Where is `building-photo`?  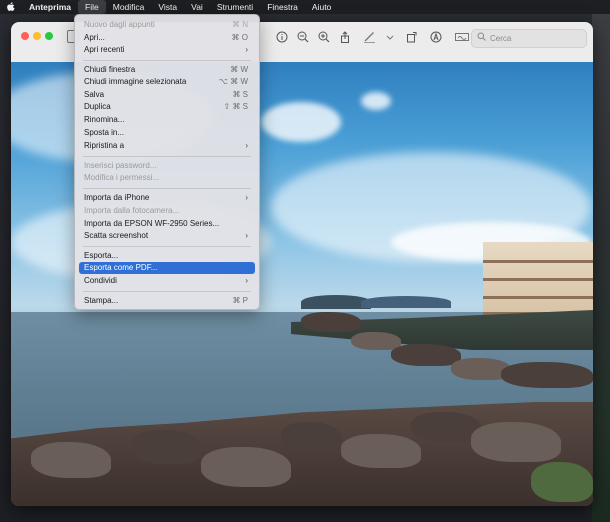 building-photo is located at coordinates (538, 282).